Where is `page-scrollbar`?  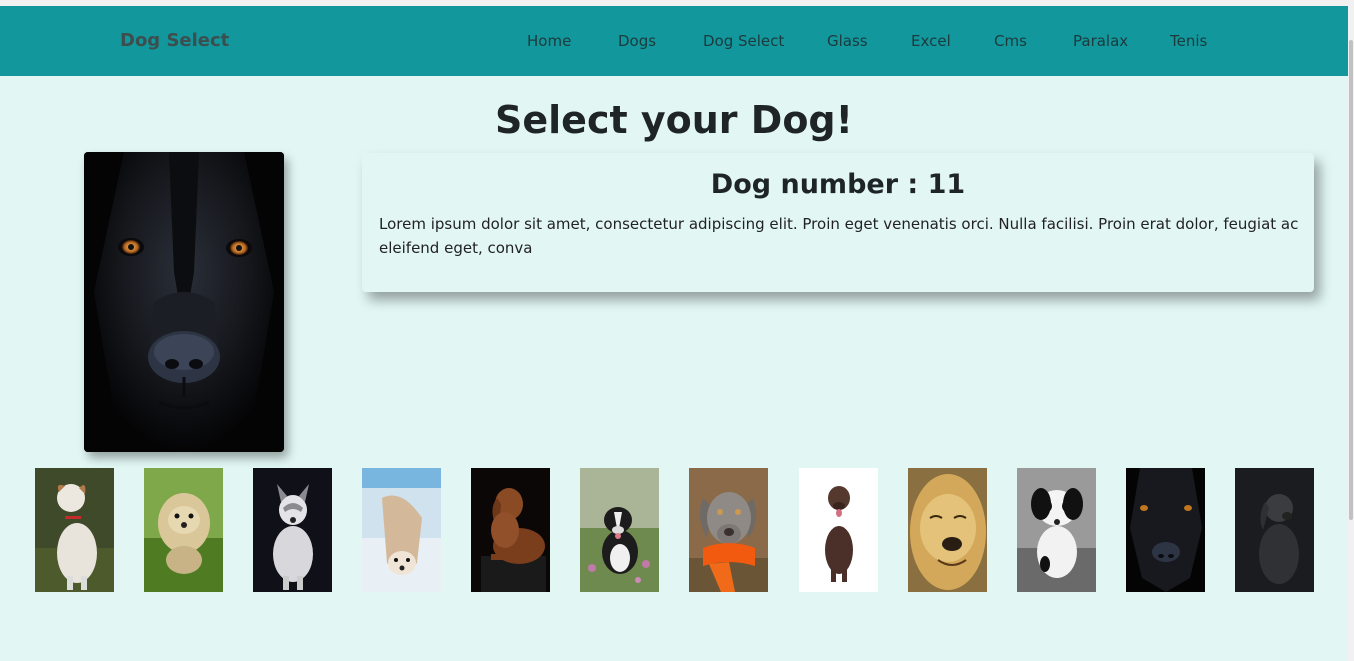
page-scrollbar is located at coordinates (1351, 330).